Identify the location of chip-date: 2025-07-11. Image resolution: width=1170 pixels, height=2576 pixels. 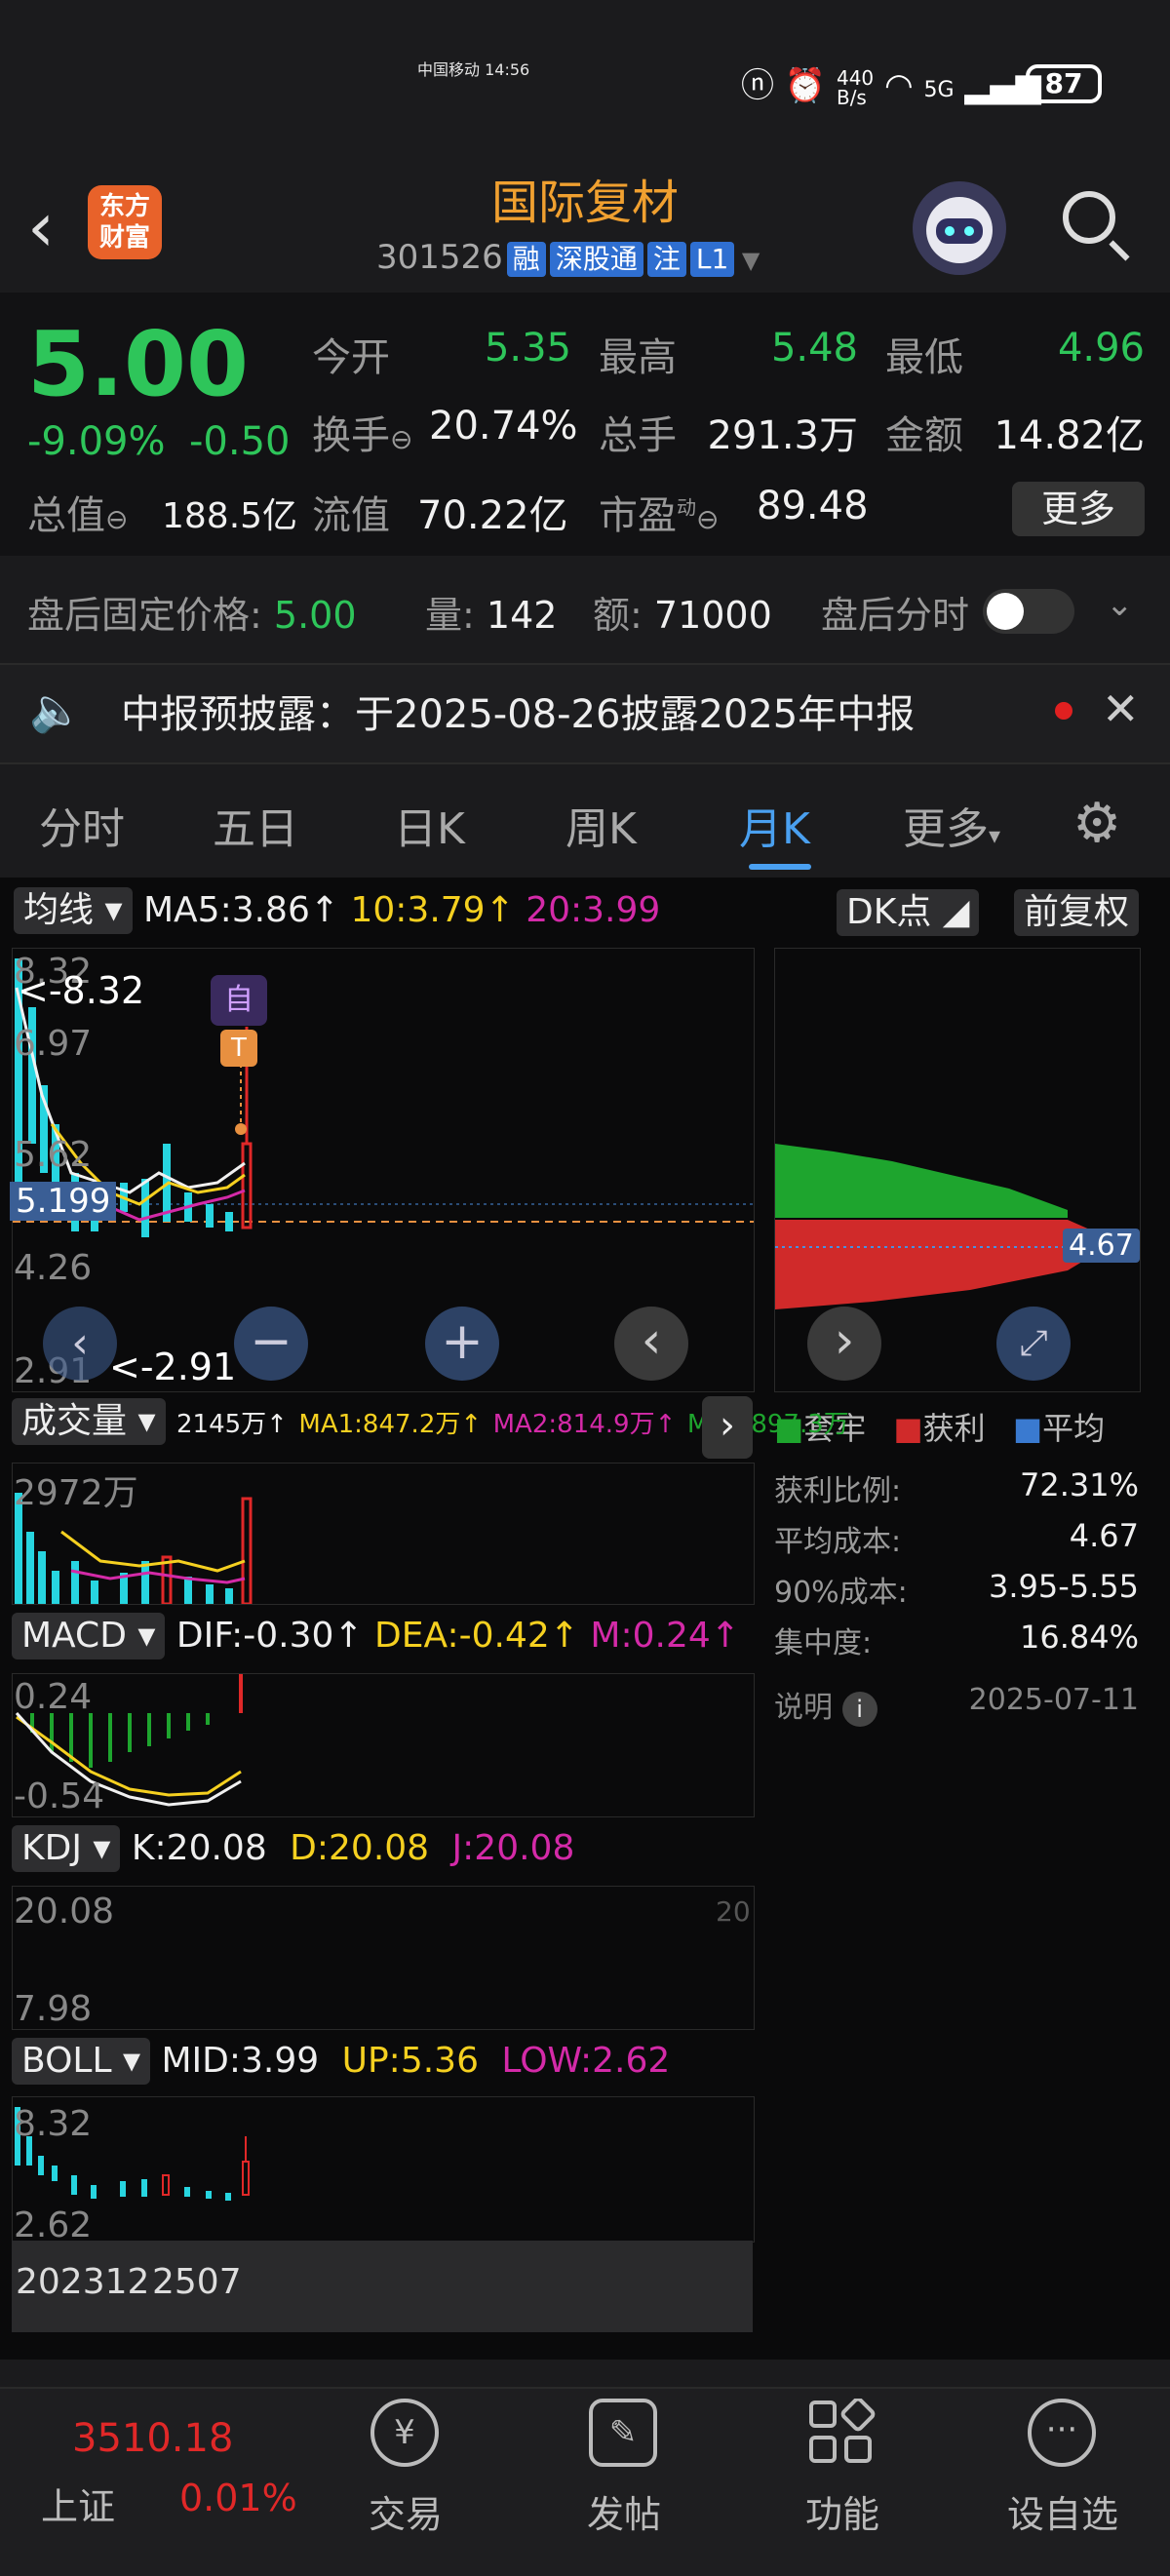
(1053, 1700).